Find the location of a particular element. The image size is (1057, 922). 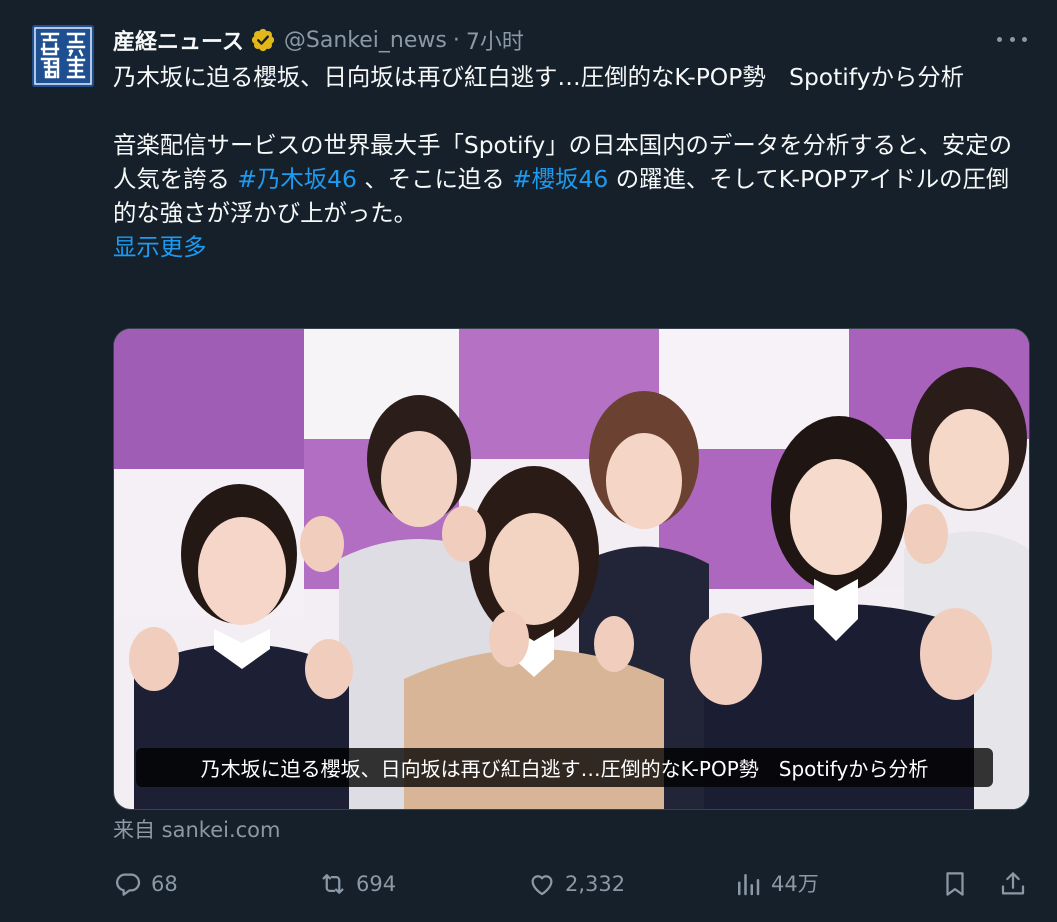

hashtag-nogizaka: #乃木坂46 is located at coordinates (297, 179).